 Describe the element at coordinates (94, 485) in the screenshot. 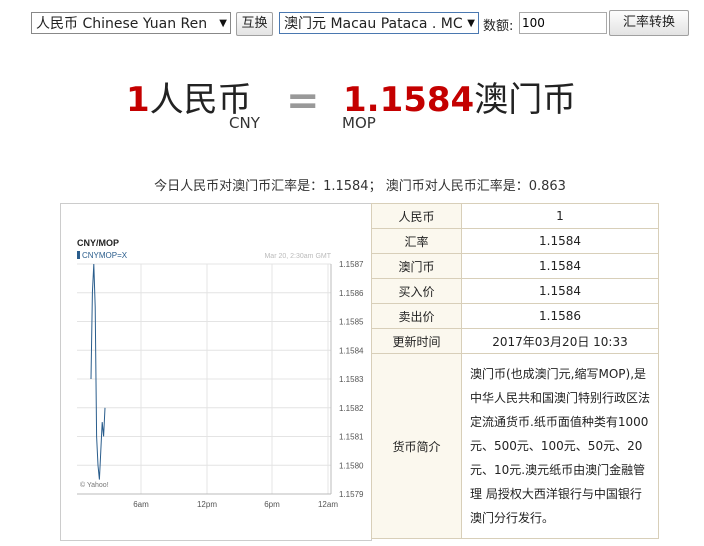

I see `chart-watermark: © Yahoo!` at that location.